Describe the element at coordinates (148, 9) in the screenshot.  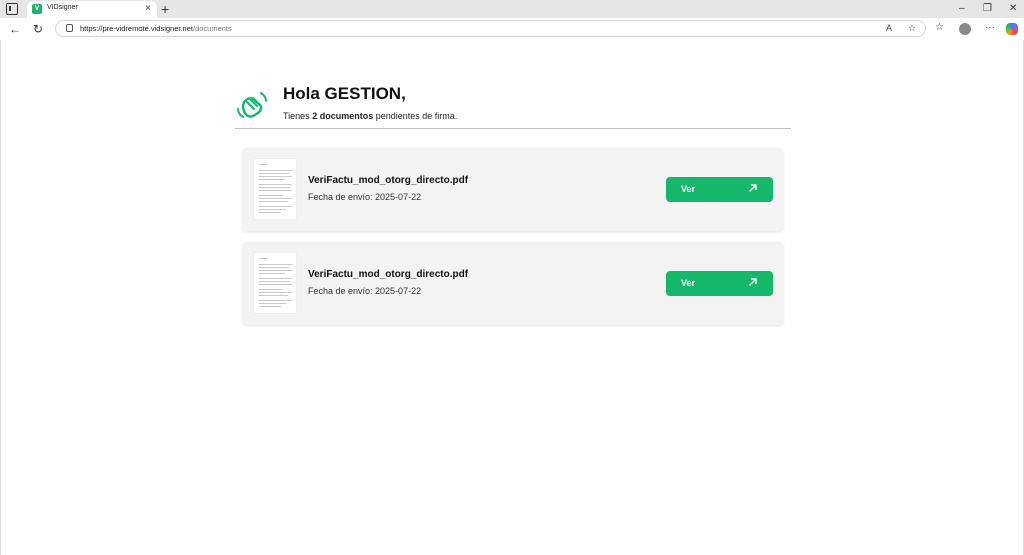
I see `close-tab-icon: ×` at that location.